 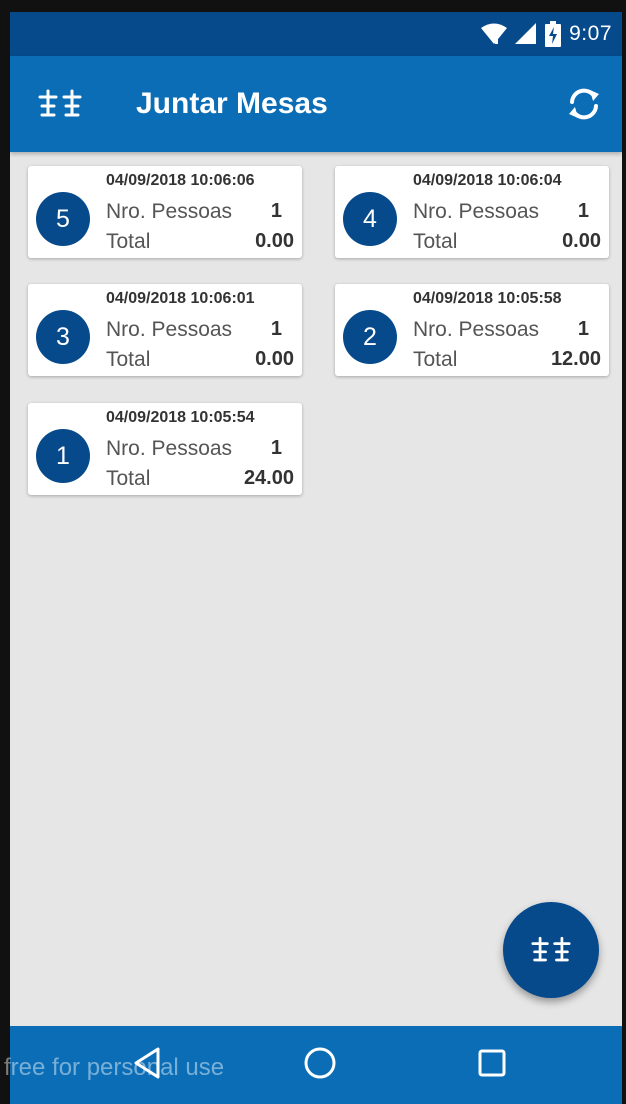 What do you see at coordinates (590, 33) in the screenshot?
I see `status-time: 9:07` at bounding box center [590, 33].